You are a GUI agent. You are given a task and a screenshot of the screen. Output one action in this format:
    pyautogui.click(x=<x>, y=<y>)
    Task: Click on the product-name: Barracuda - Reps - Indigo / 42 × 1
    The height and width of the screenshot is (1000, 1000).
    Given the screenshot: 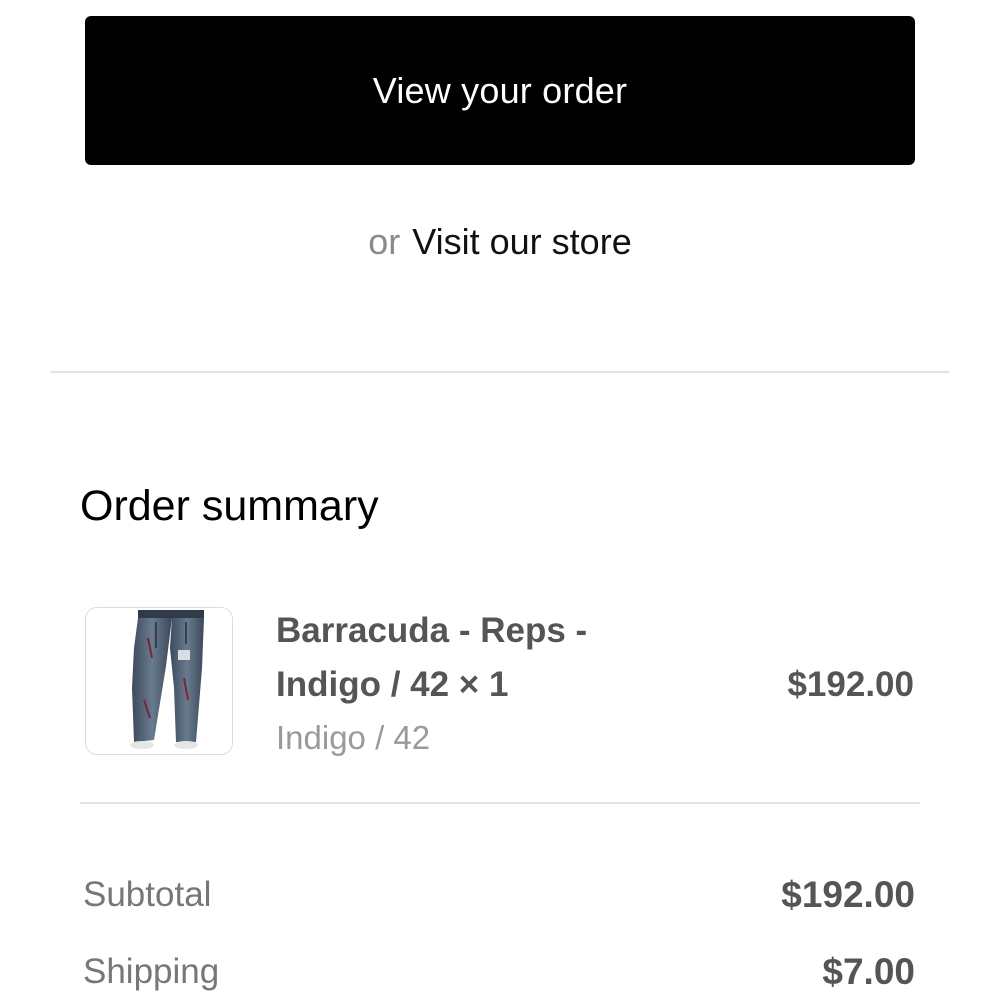 What is the action you would take?
    pyautogui.click(x=432, y=657)
    